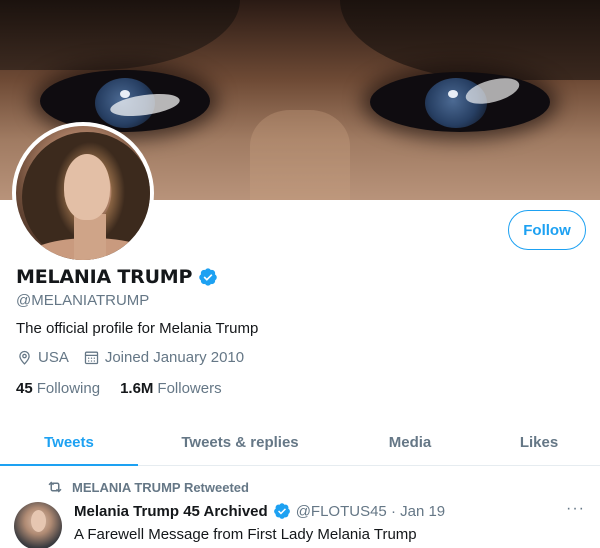 This screenshot has width=600, height=548. Describe the element at coordinates (68, 388) in the screenshot. I see `following-label: Following` at that location.